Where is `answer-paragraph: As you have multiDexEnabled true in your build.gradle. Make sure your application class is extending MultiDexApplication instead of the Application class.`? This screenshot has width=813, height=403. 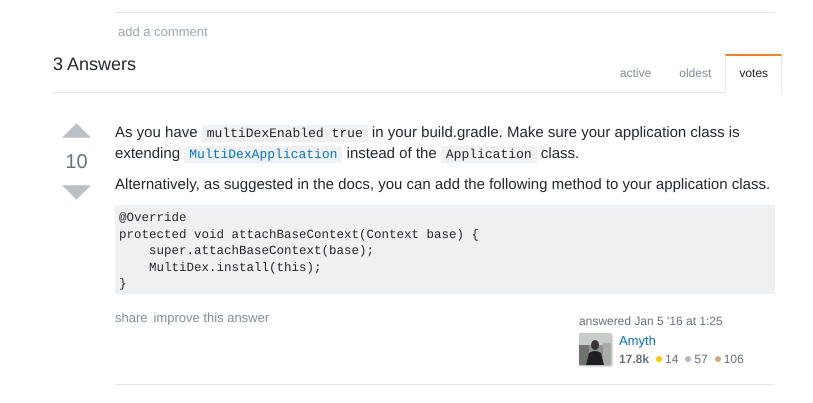
answer-paragraph: As you have multiDexEnabled true in your build.gradle. Make sure your application class is extending MultiDexApplication instead of the Application class. is located at coordinates (428, 144).